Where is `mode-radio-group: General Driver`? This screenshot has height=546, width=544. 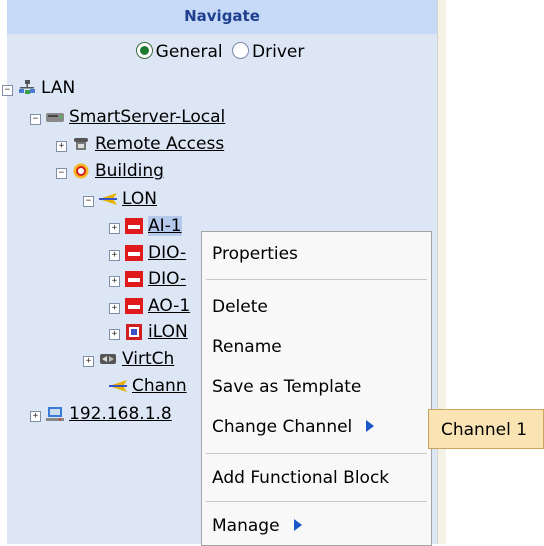
mode-radio-group: General Driver is located at coordinates (220, 52).